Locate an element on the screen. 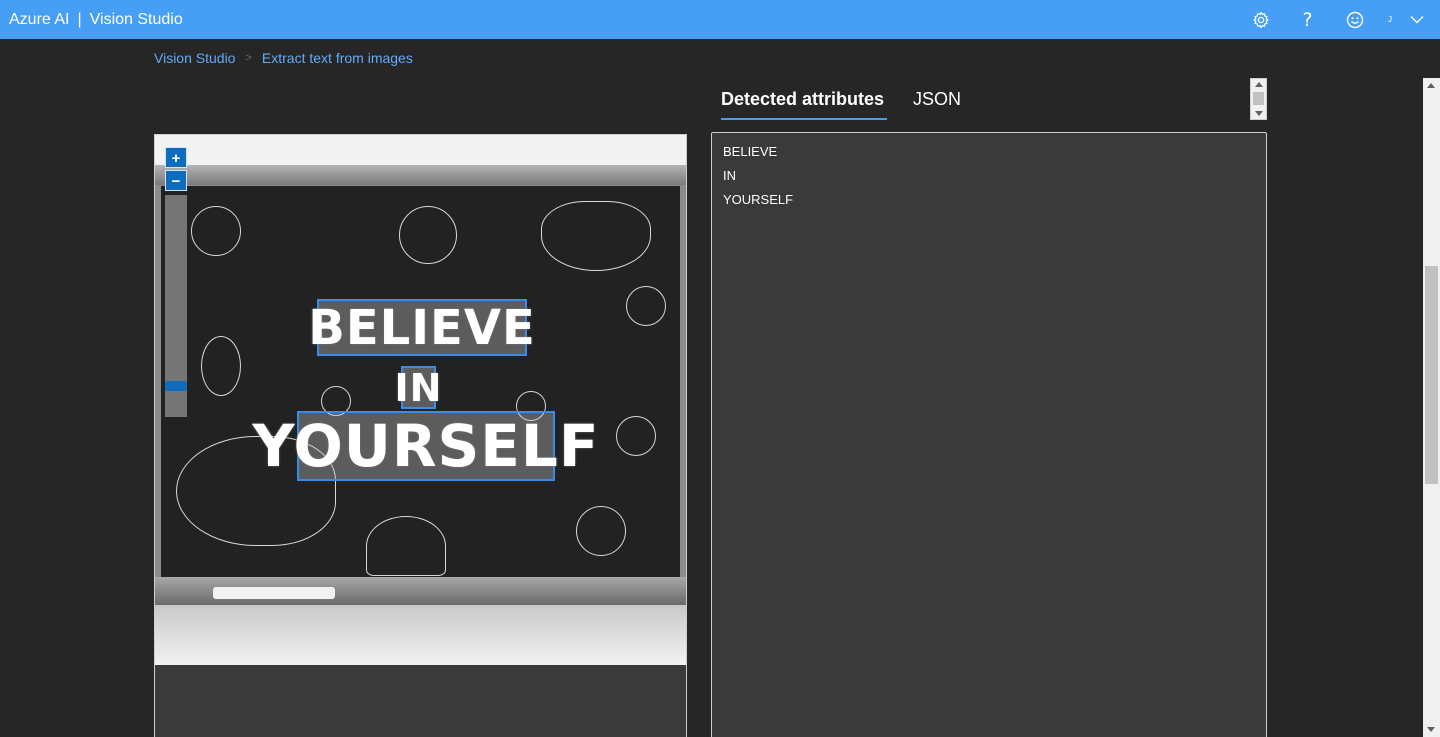 The image size is (1440, 737). result-line: YOURSELF is located at coordinates (758, 199).